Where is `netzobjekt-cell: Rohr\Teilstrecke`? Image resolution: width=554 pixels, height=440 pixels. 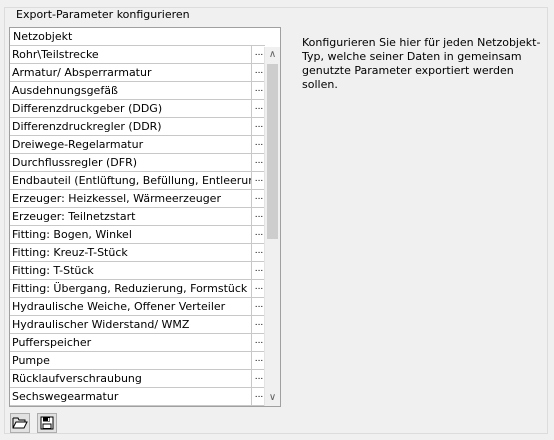
netzobjekt-cell: Rohr\Teilstrecke is located at coordinates (131, 54).